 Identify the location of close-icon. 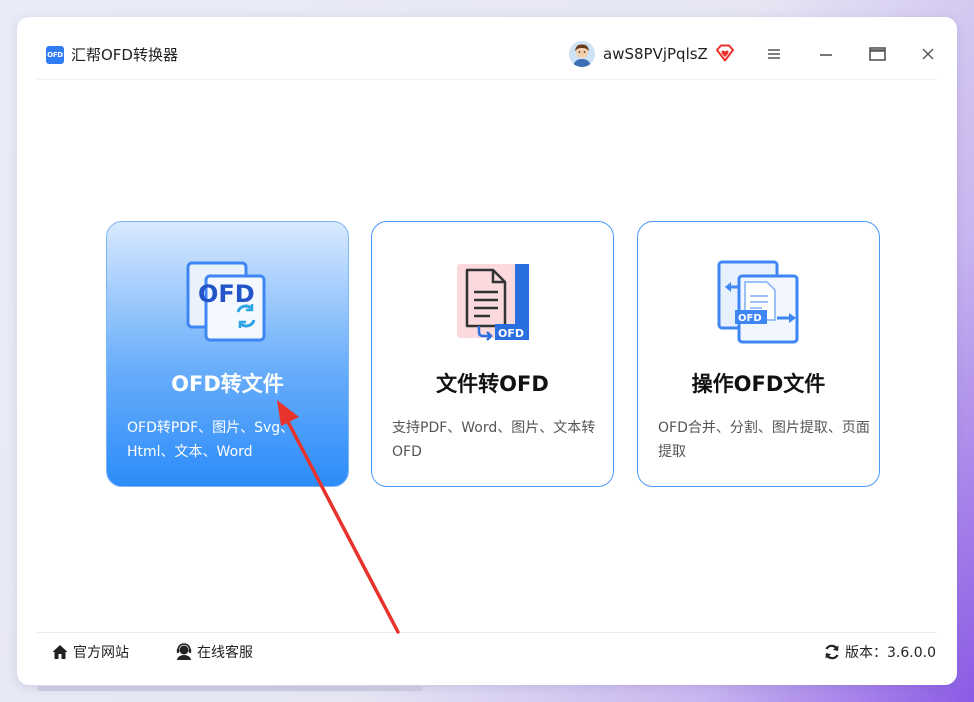
(928, 54).